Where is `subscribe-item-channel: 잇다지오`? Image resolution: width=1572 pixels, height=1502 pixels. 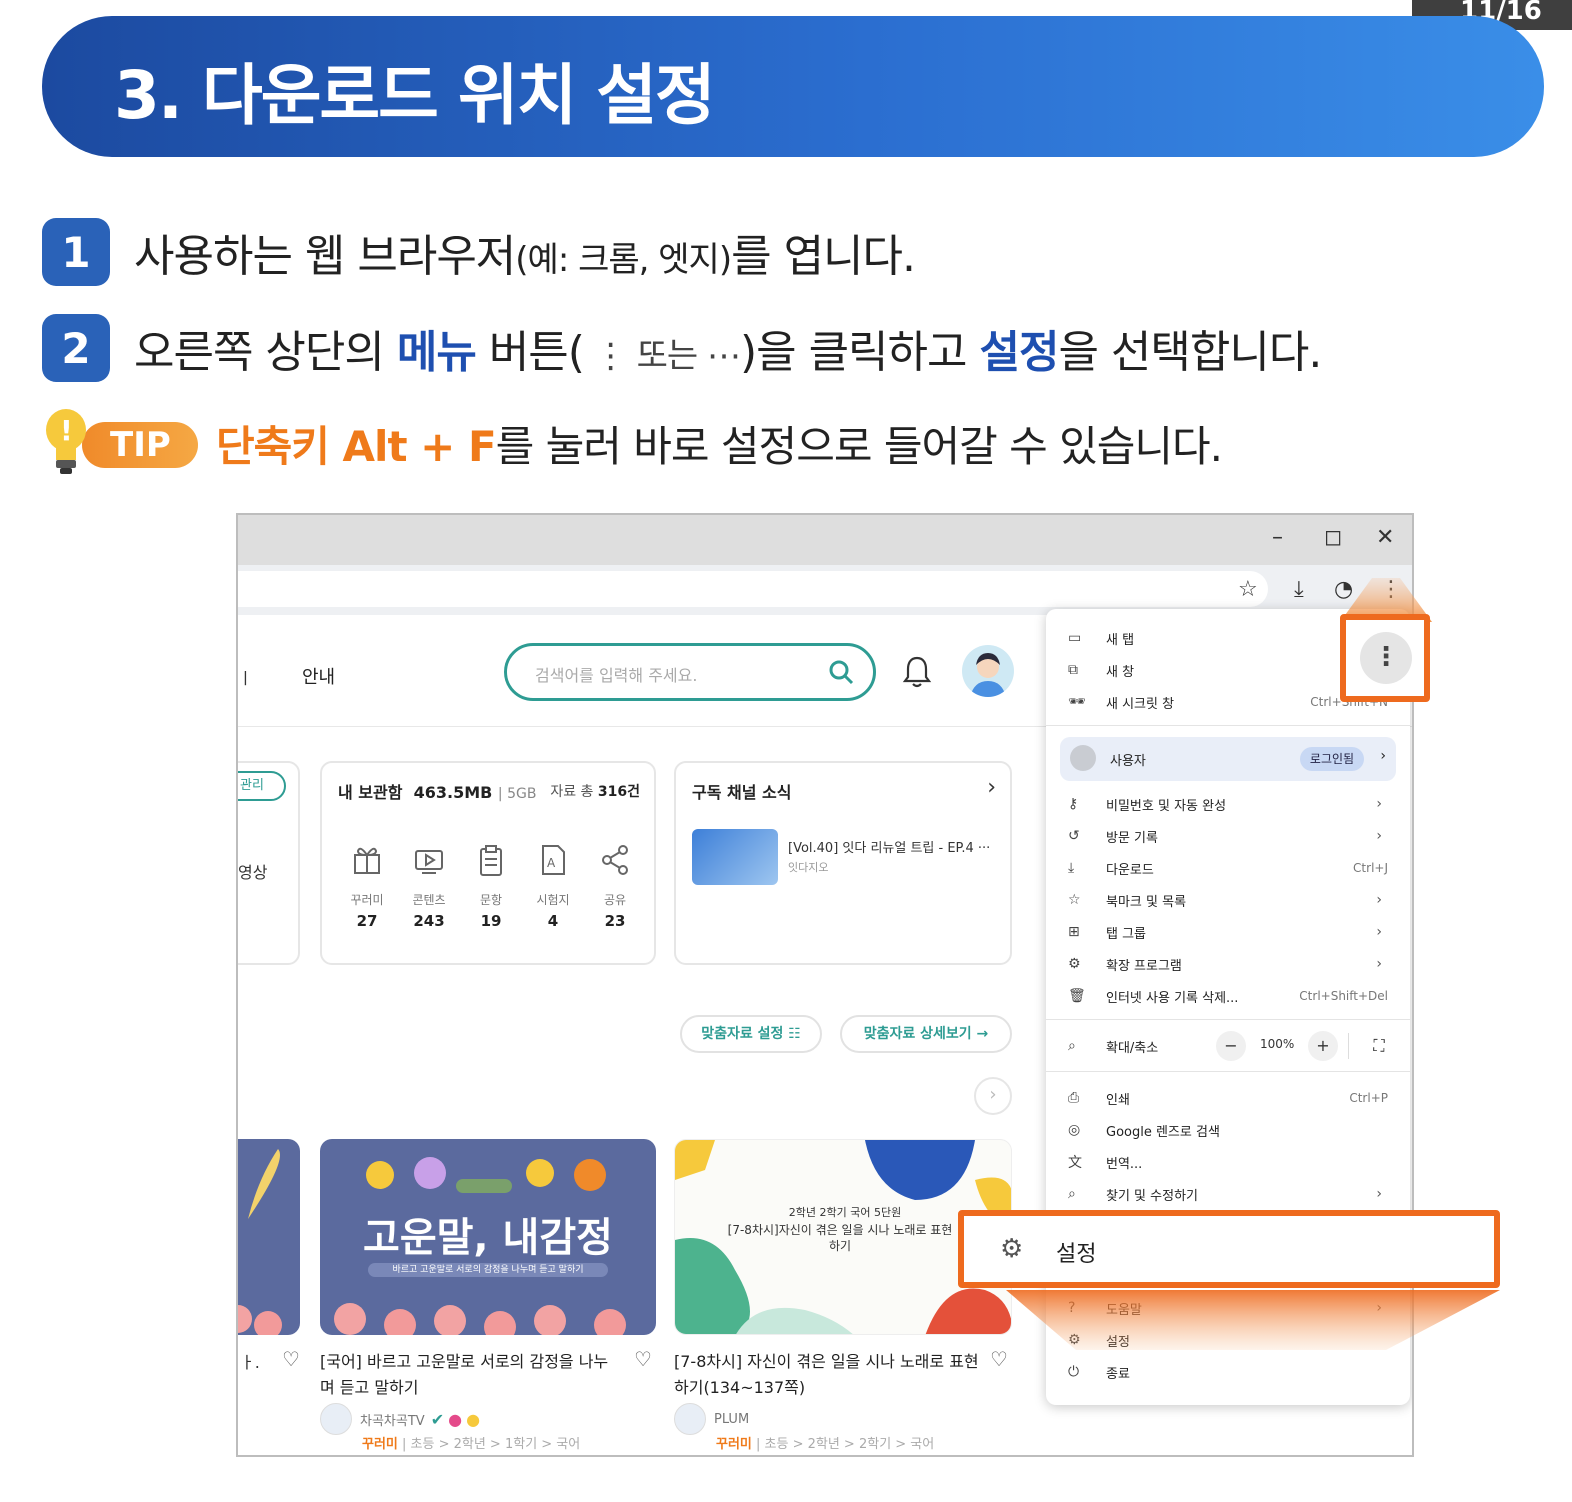 subscribe-item-channel: 잇다지오 is located at coordinates (808, 867).